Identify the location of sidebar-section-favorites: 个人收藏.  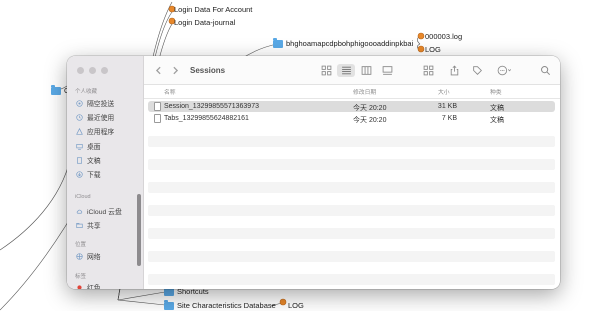
(86, 92).